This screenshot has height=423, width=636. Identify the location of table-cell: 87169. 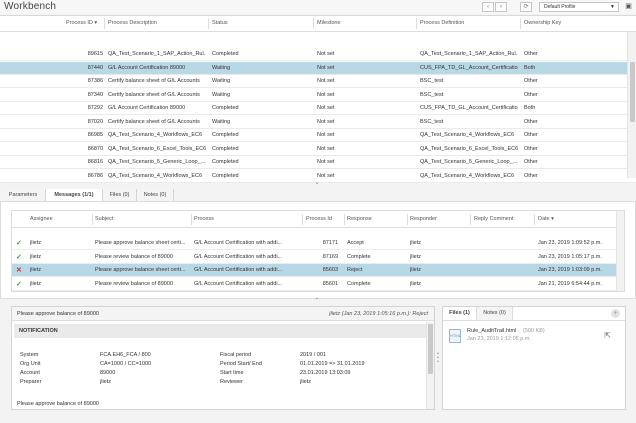
(330, 256).